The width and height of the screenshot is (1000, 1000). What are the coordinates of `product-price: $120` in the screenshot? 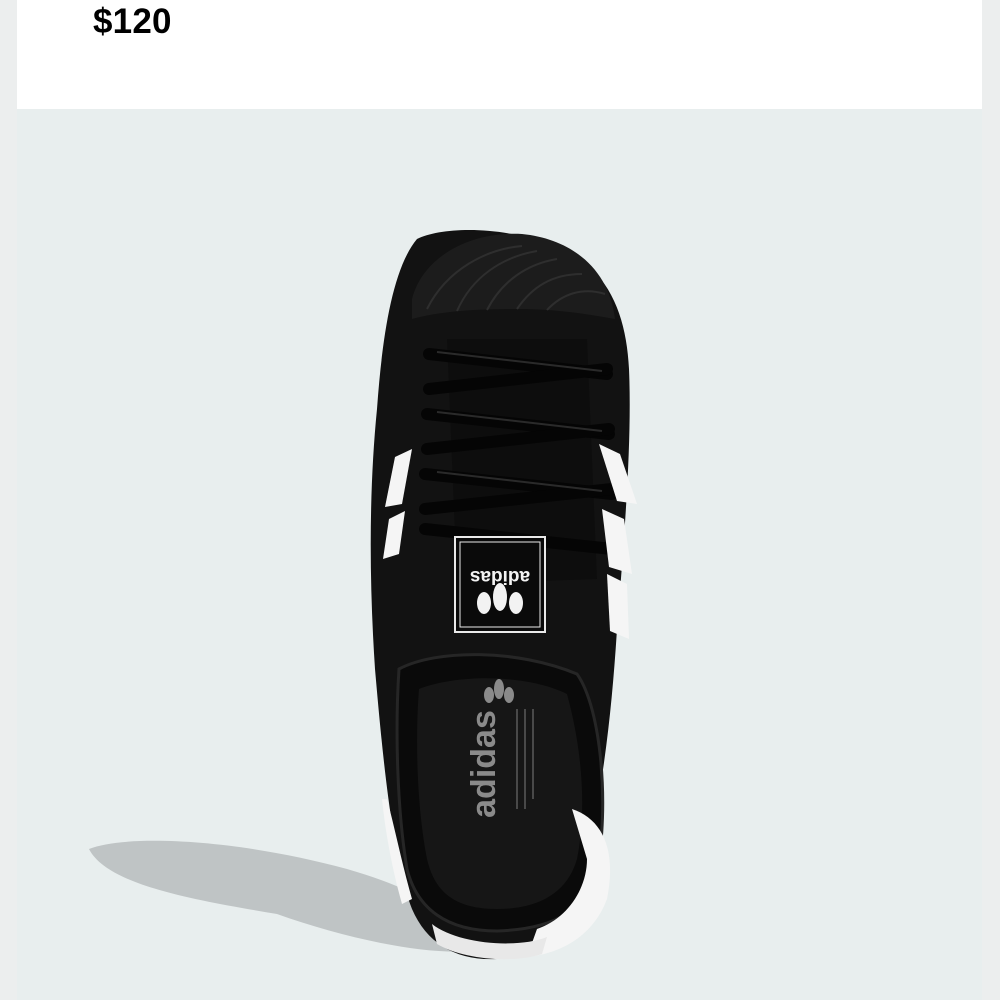 It's located at (132, 21).